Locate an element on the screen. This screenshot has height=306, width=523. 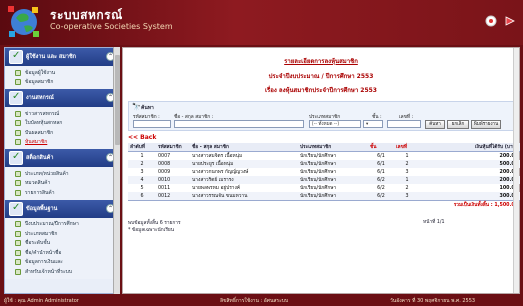
table-total-row: รวมเป็นเงินทั้งสิ้น : 1,500.00 is located at coordinates (324, 204).